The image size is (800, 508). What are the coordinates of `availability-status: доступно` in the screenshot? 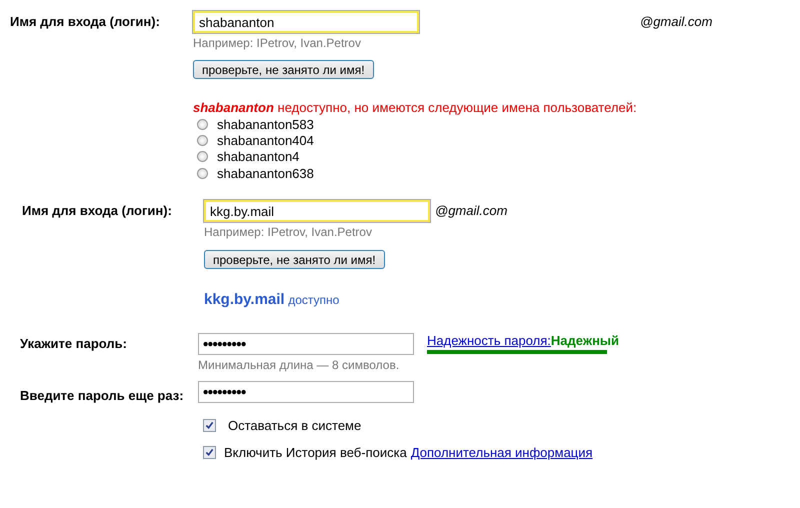 It's located at (314, 300).